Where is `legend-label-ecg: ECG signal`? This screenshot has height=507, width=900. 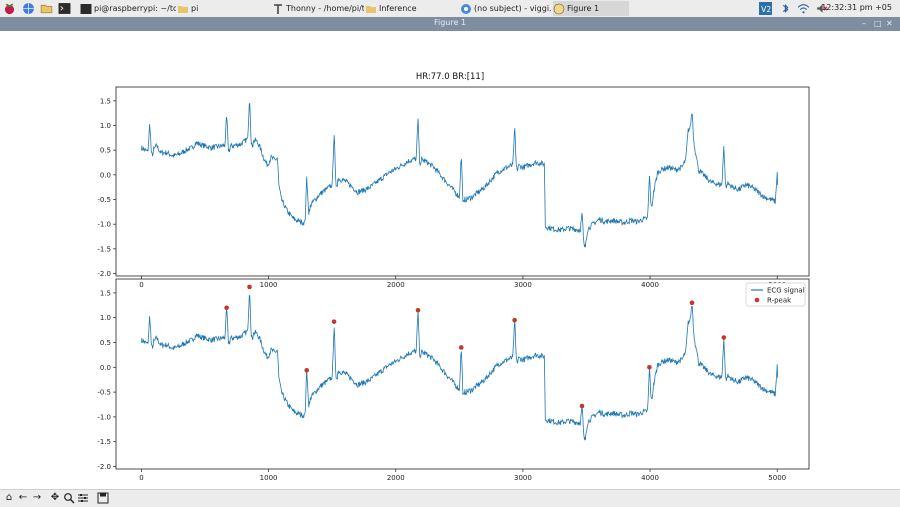
legend-label-ecg: ECG signal is located at coordinates (786, 291).